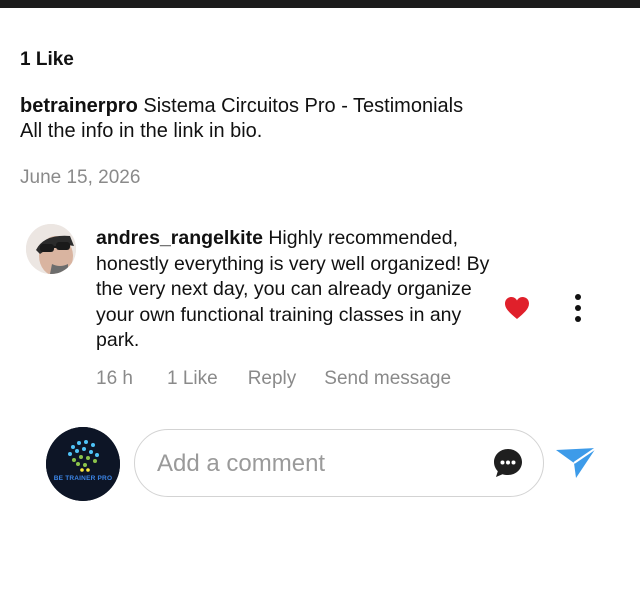  What do you see at coordinates (320, 4) in the screenshot?
I see `top-bar` at bounding box center [320, 4].